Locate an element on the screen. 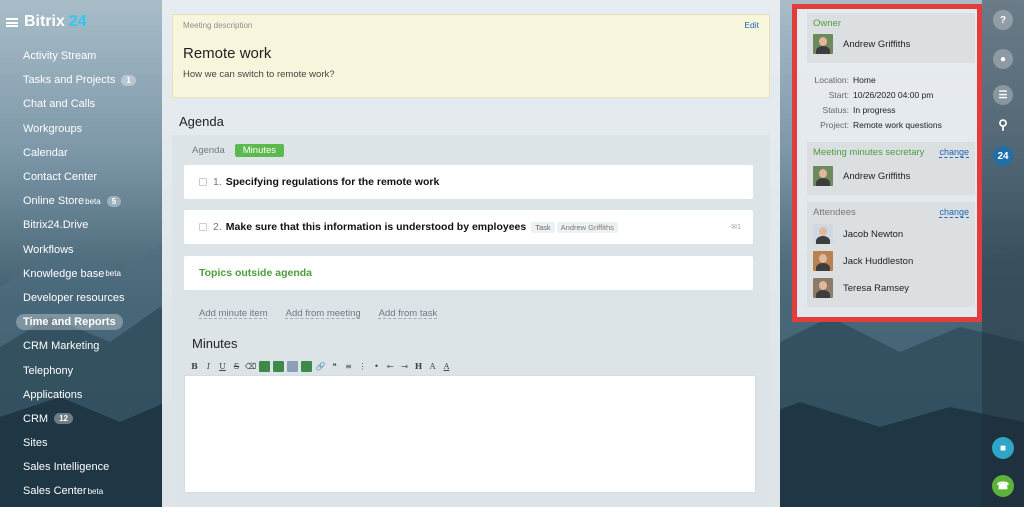 This screenshot has height=507, width=1024. sidebar-item-sales-center: Sales Center beta is located at coordinates (80, 491).